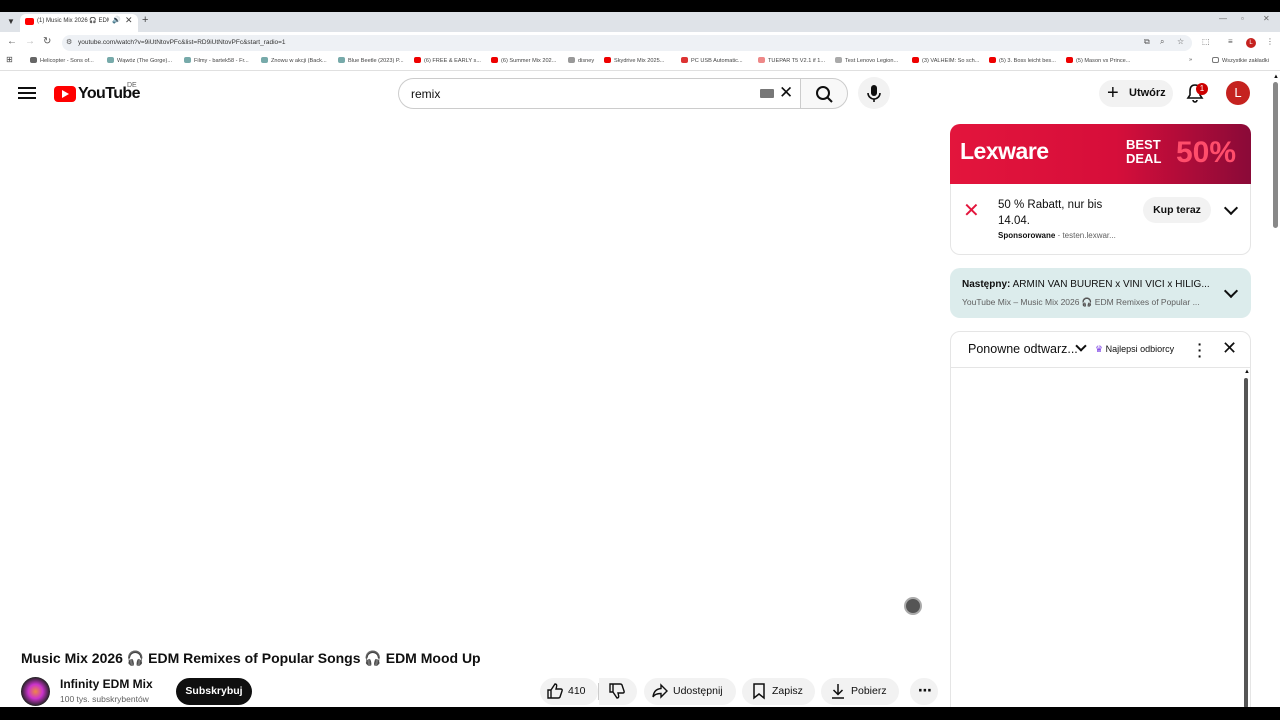 The height and width of the screenshot is (720, 1280). I want to click on search-button, so click(824, 93).